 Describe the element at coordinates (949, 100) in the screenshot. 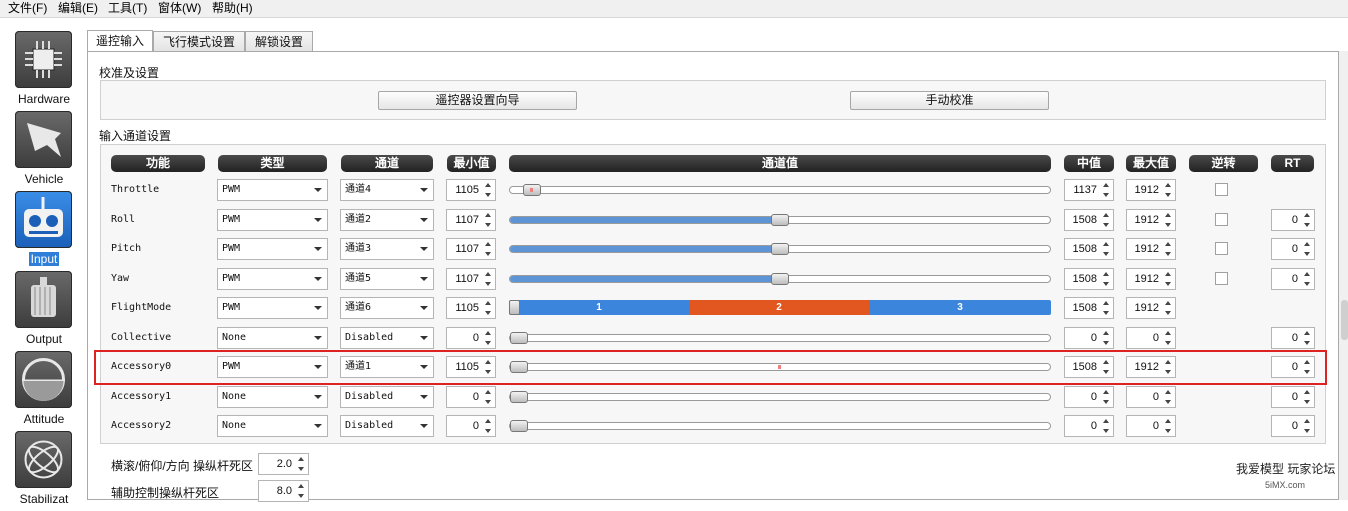

I see `manual-calibration-button: 手动校准` at that location.